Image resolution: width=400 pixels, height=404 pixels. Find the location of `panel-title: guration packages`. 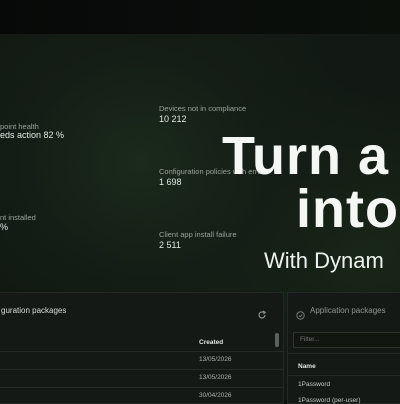

panel-title: guration packages is located at coordinates (34, 310).